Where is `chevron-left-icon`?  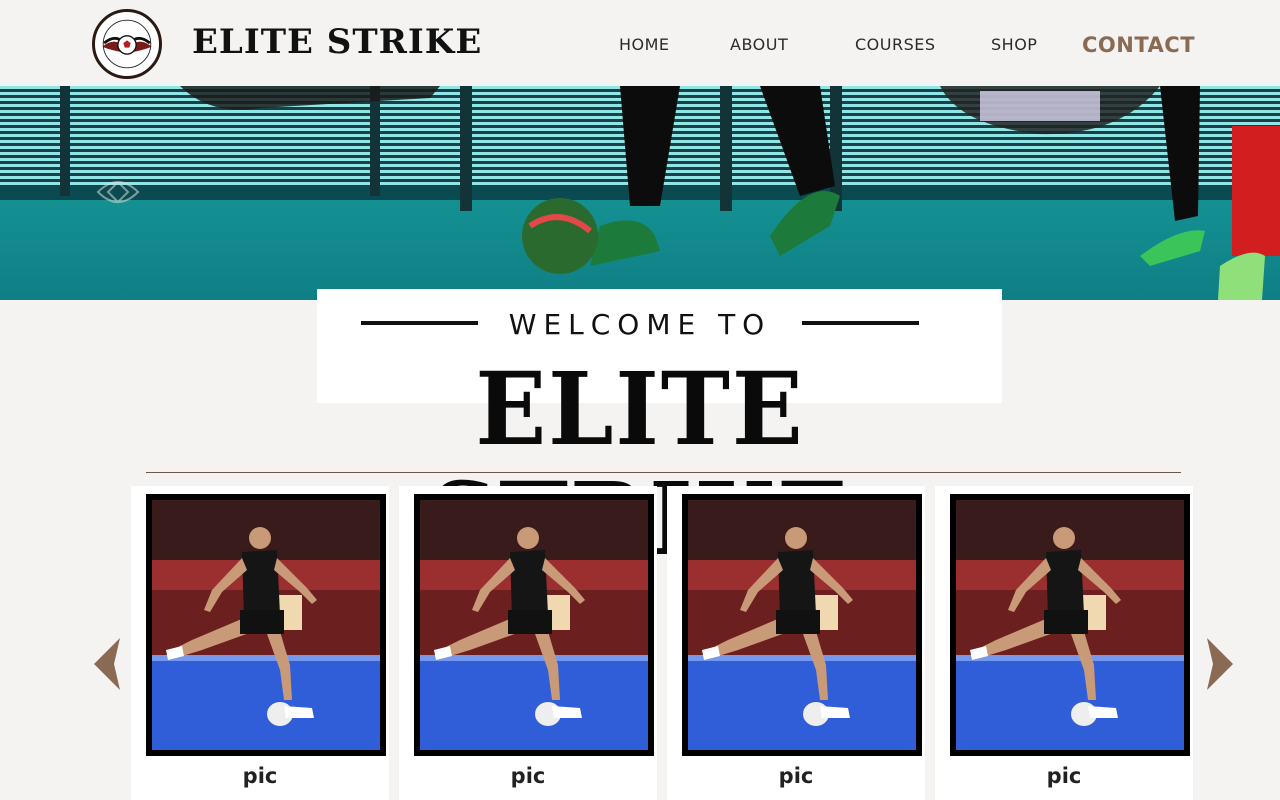
chevron-left-icon is located at coordinates (107, 664).